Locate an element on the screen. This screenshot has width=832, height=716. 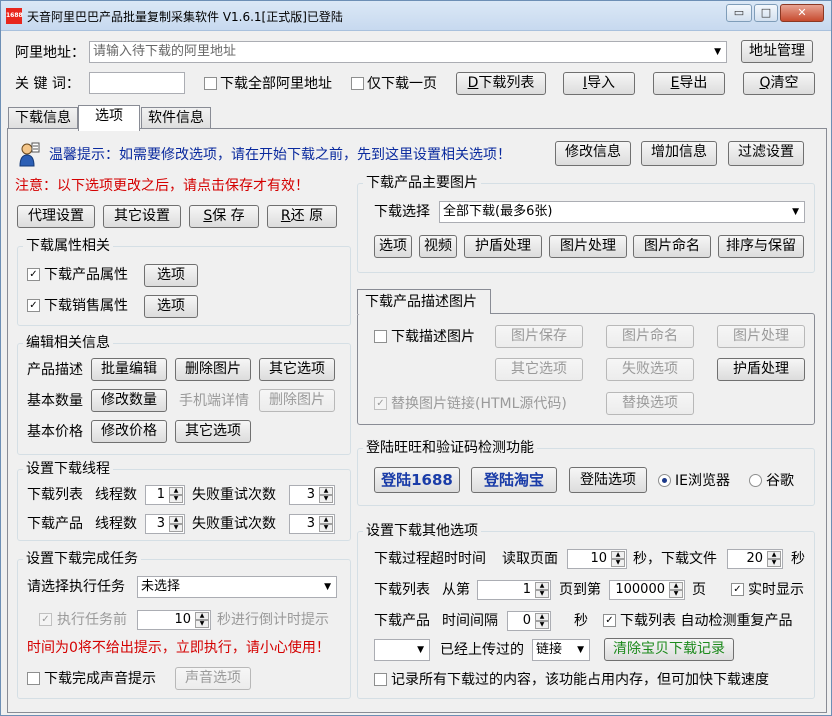
list-range-label: 下载列表 is located at coordinates (402, 590).